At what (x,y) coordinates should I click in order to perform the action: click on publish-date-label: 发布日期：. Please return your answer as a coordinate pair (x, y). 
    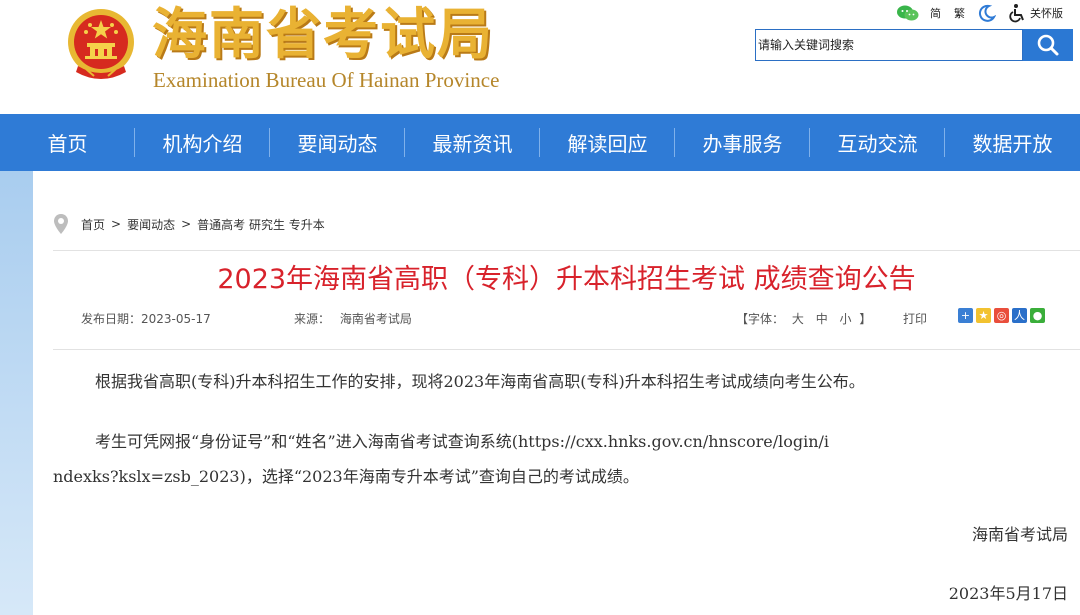
    Looking at the image, I should click on (111, 319).